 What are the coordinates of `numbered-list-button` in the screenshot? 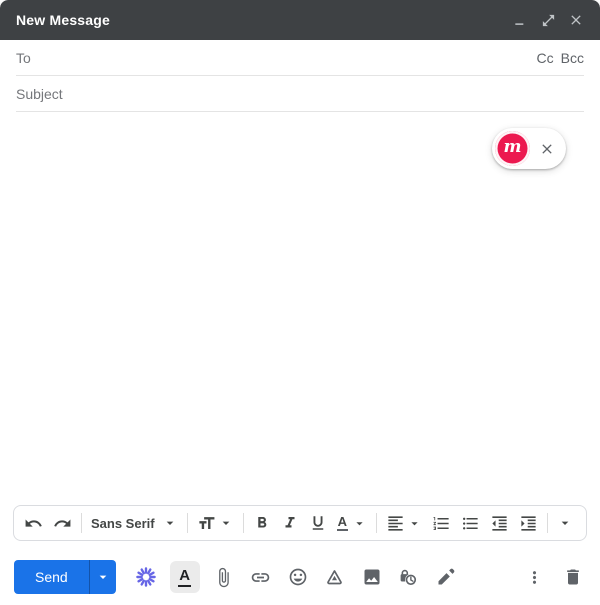 It's located at (441, 523).